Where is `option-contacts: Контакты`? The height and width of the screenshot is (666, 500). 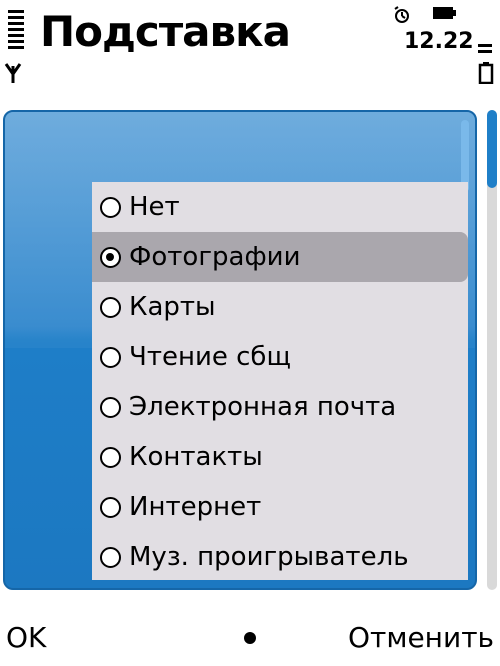 option-contacts: Контакты is located at coordinates (280, 457).